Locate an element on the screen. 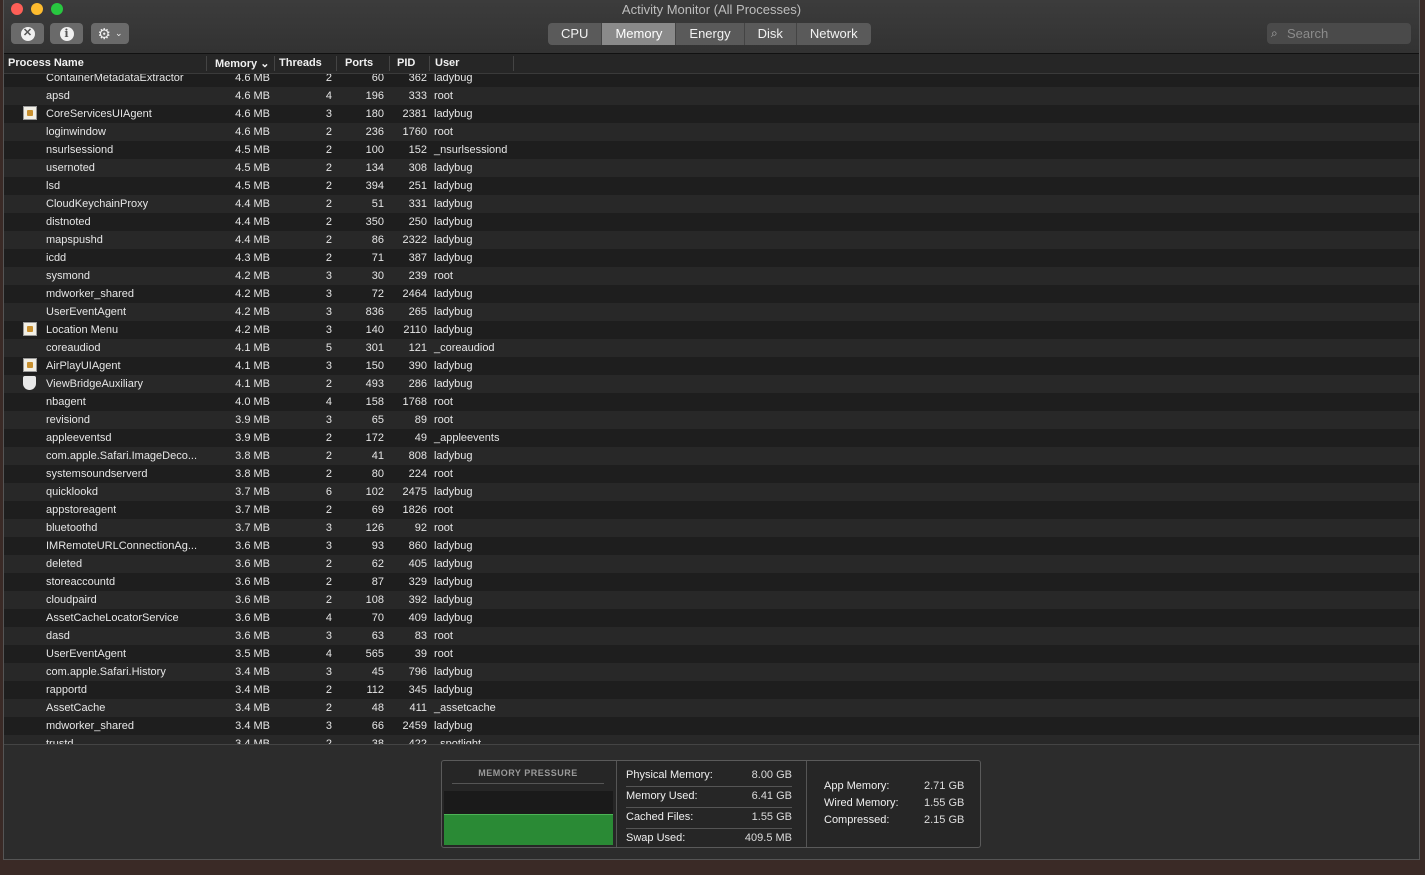 The height and width of the screenshot is (875, 1425). sort-descending-icon: ⌄ is located at coordinates (265, 64).